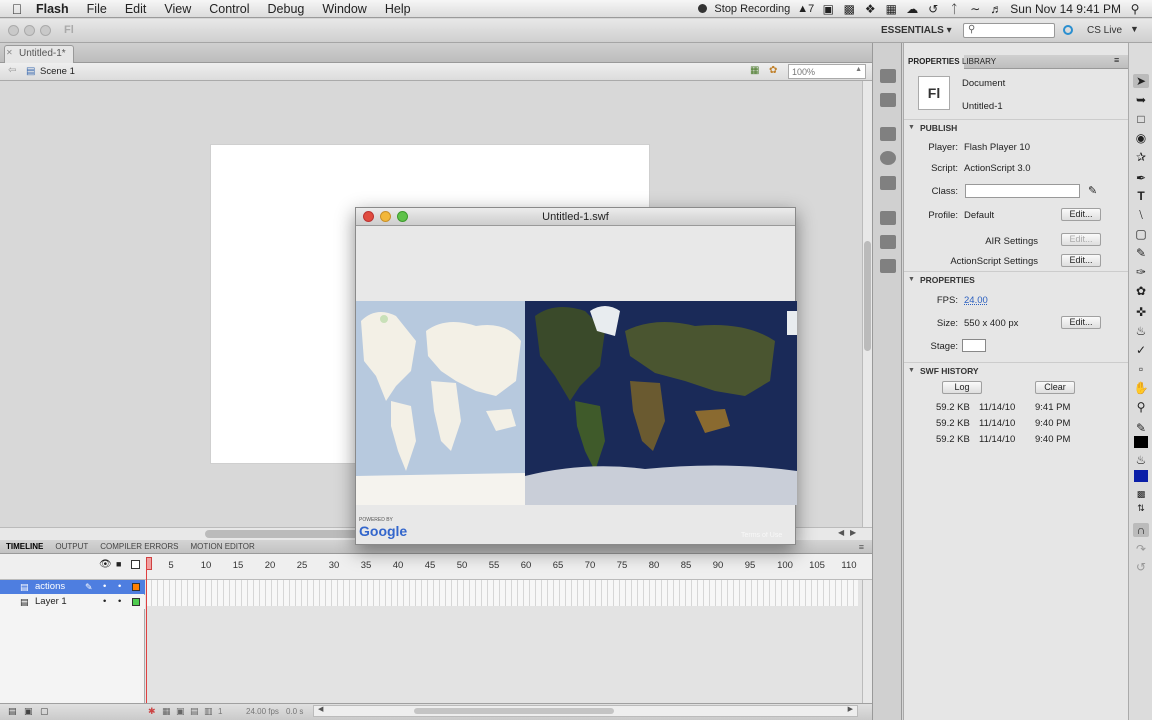 This screenshot has height=720, width=1152. What do you see at coordinates (703, 8) in the screenshot?
I see `stop-recording-icon` at bounding box center [703, 8].